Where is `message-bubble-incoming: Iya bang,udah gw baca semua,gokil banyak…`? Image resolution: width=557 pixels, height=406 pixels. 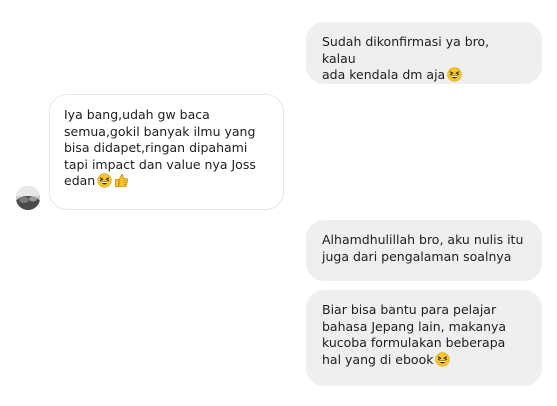 message-bubble-incoming: Iya bang,udah gw baca semua,gokil banyak… is located at coordinates (166, 152).